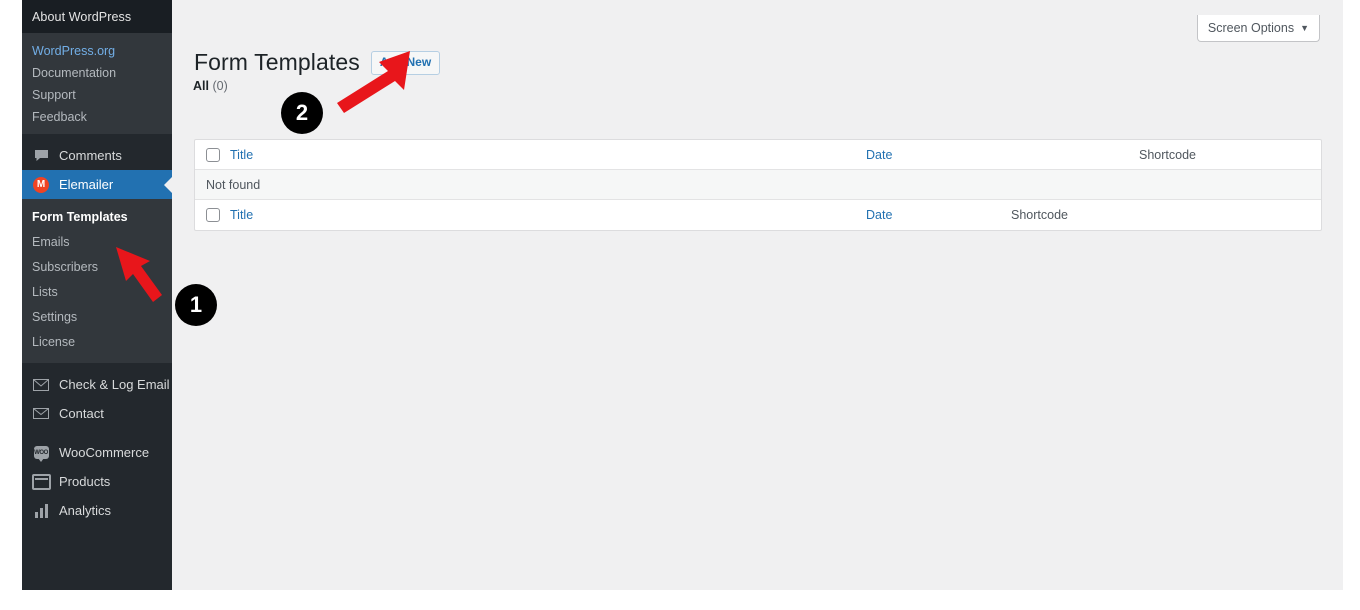 This screenshot has width=1360, height=610. What do you see at coordinates (210, 86) in the screenshot?
I see `filter-links: All (0)` at bounding box center [210, 86].